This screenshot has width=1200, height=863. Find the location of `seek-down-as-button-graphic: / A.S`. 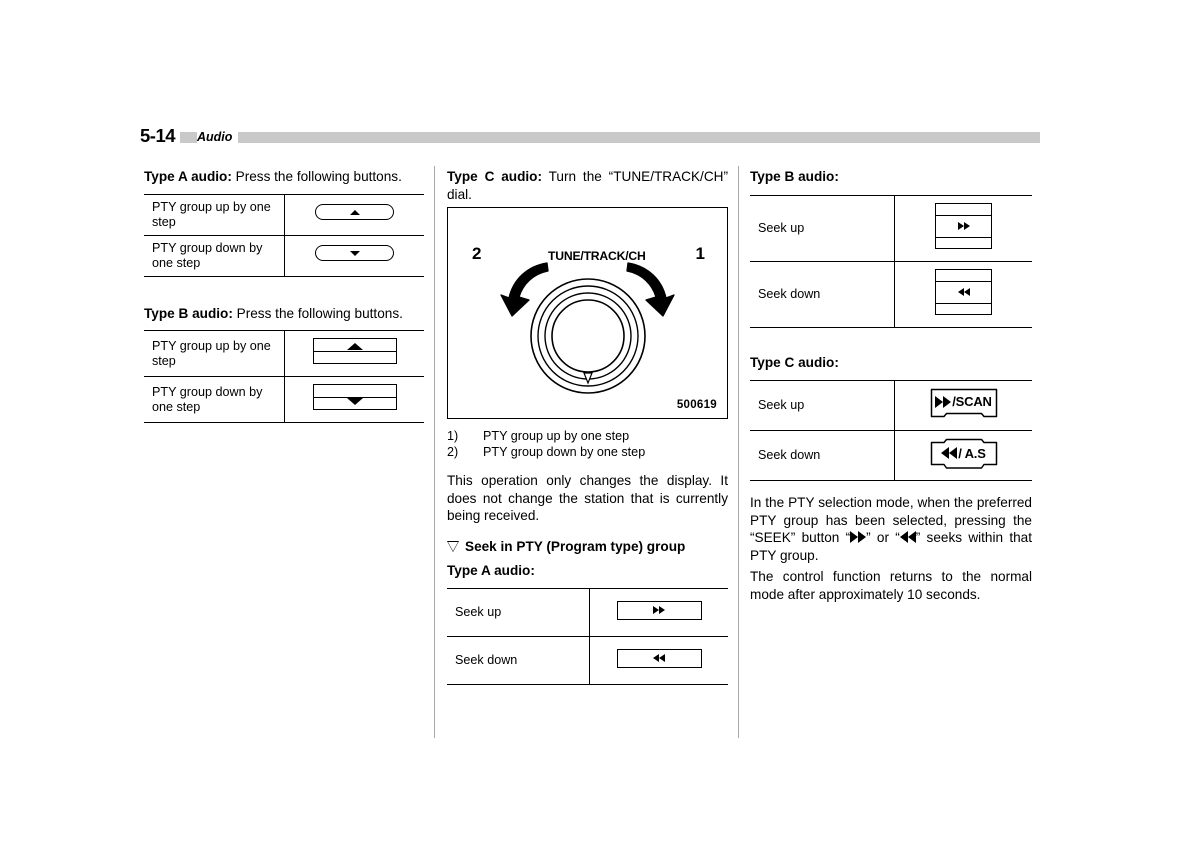

seek-down-as-button-graphic: / A.S is located at coordinates (964, 453).